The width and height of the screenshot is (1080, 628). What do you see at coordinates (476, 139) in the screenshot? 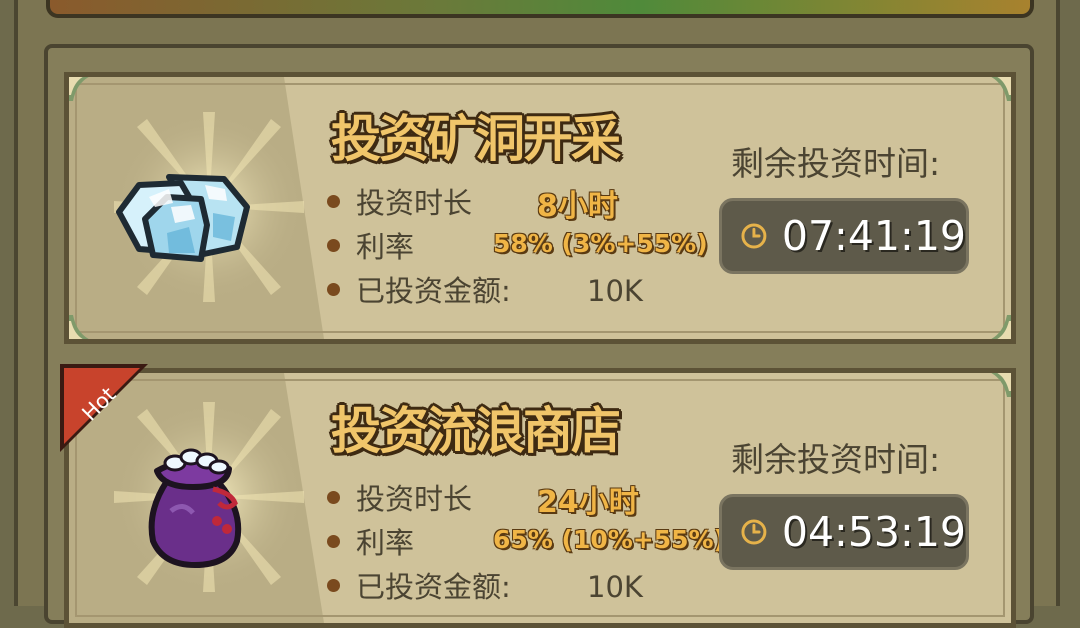
I see `card-title: 投资矿洞开采` at bounding box center [476, 139].